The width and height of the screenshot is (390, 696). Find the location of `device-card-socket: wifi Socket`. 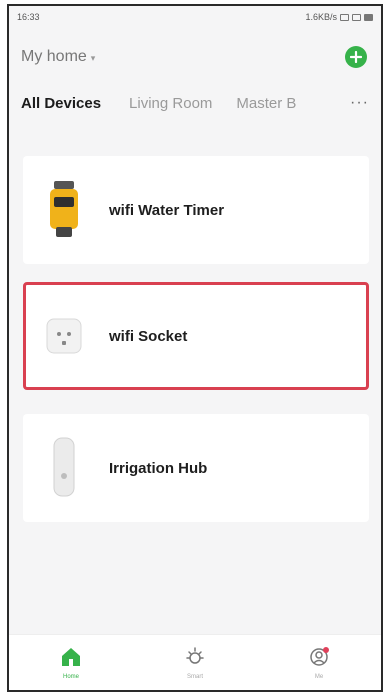

device-card-socket: wifi Socket is located at coordinates (196, 336).